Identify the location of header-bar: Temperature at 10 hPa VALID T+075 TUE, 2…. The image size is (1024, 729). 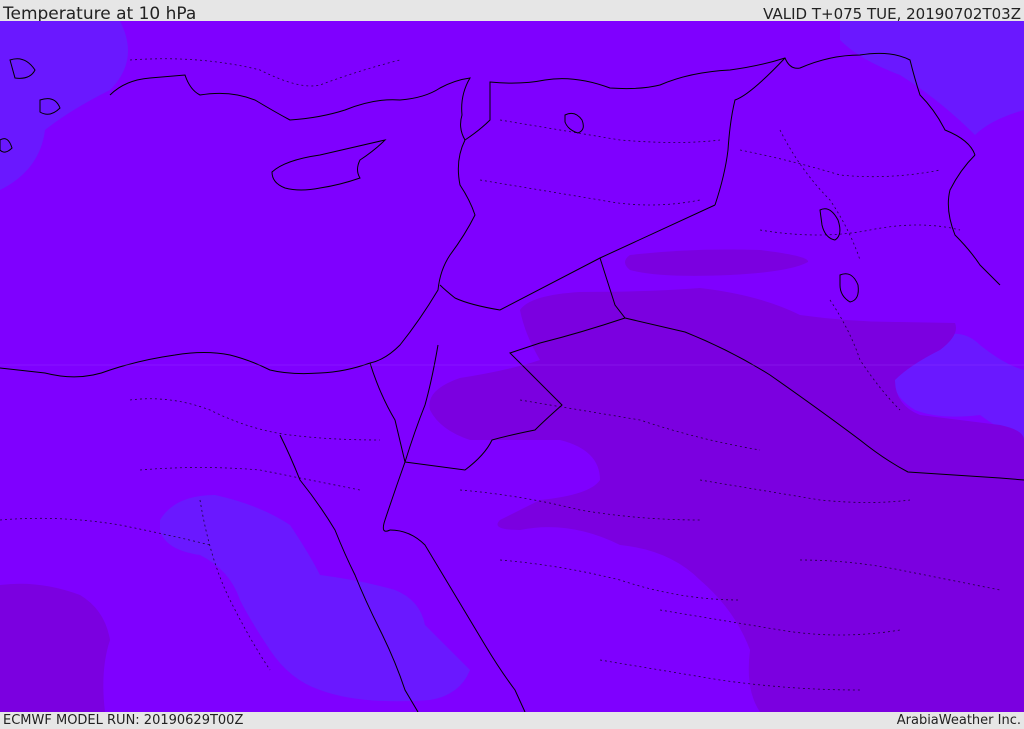
(512, 12).